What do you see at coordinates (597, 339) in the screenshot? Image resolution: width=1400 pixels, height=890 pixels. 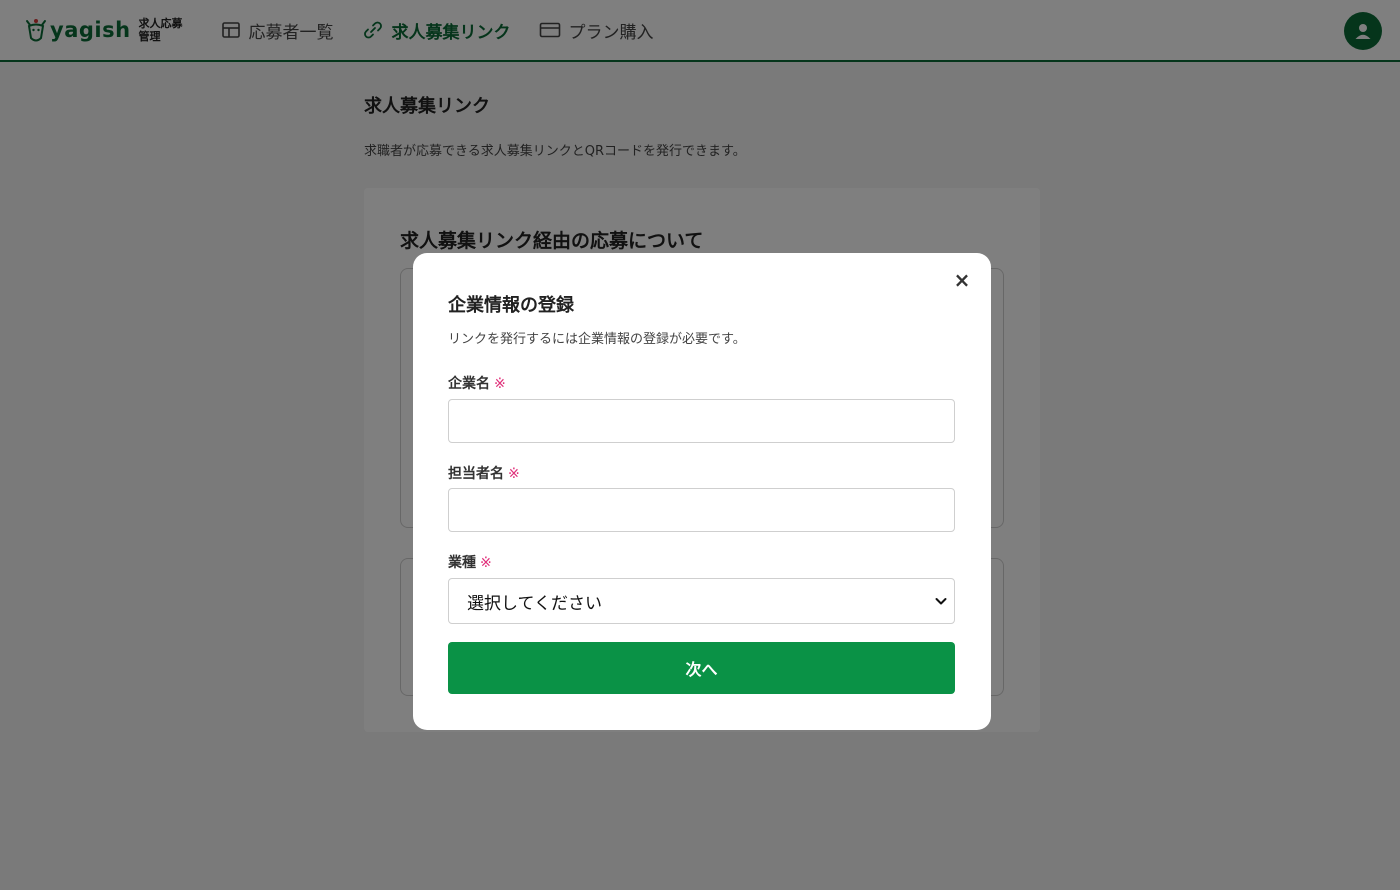 I see `modal-description: リンクを発行するには企業情報の登録が必要です。` at bounding box center [597, 339].